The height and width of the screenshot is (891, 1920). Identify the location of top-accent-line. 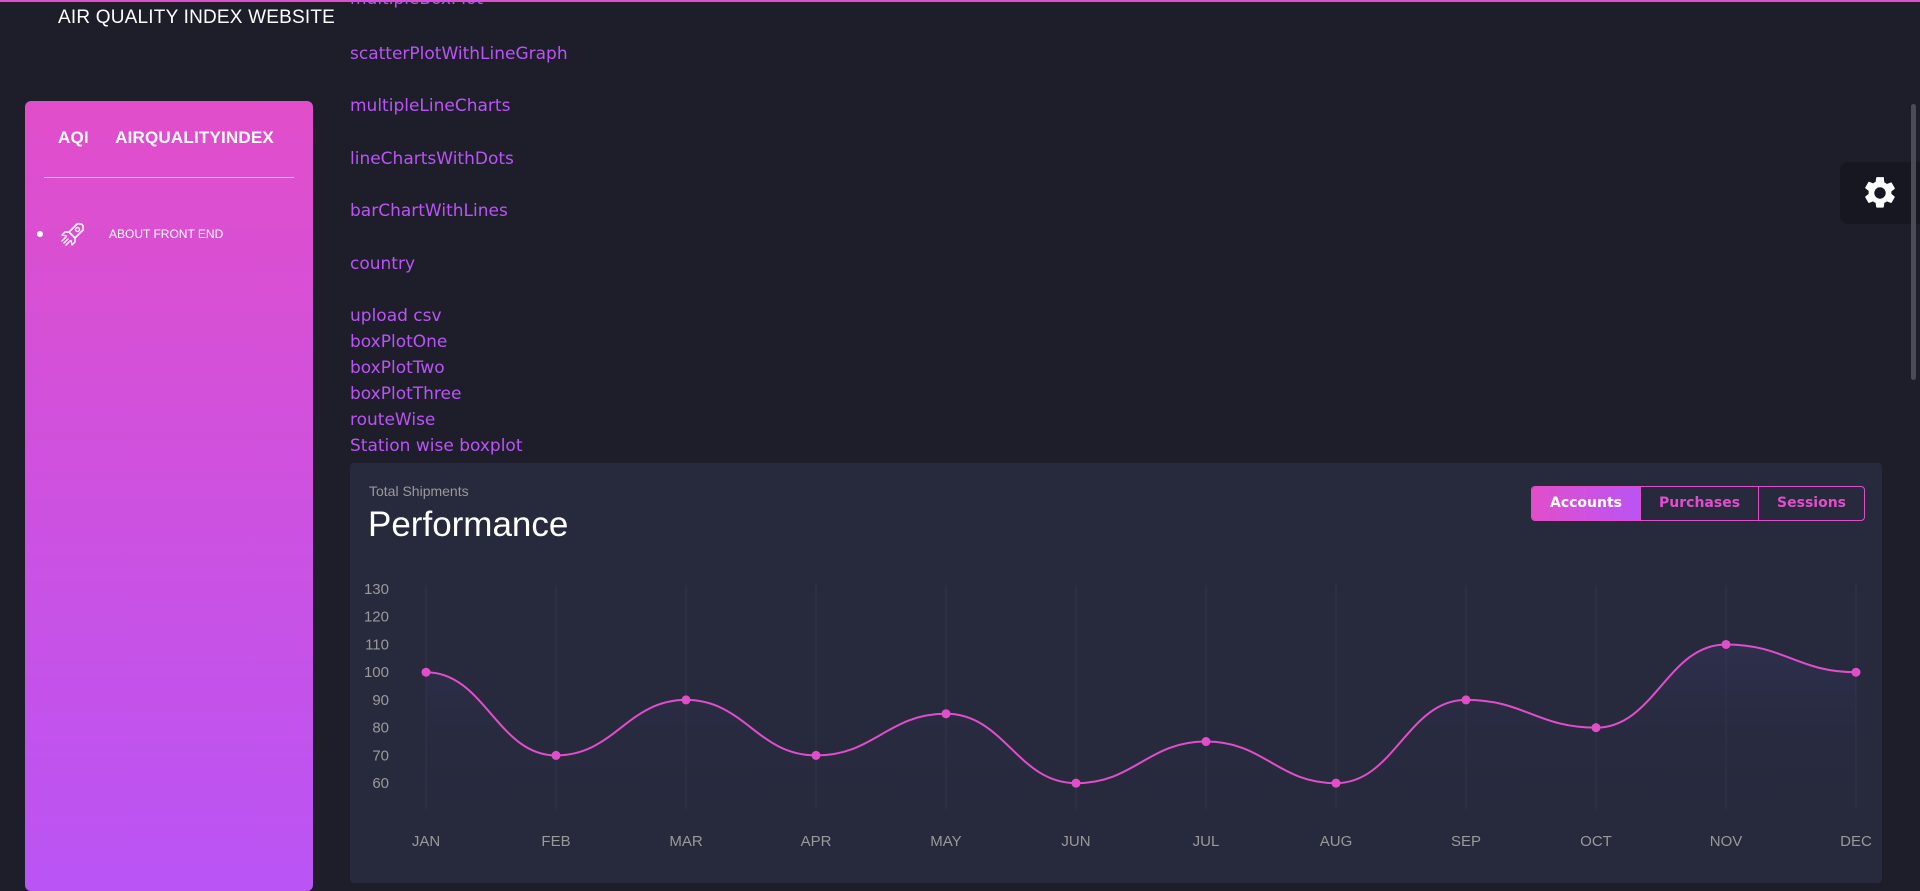
(960, 1).